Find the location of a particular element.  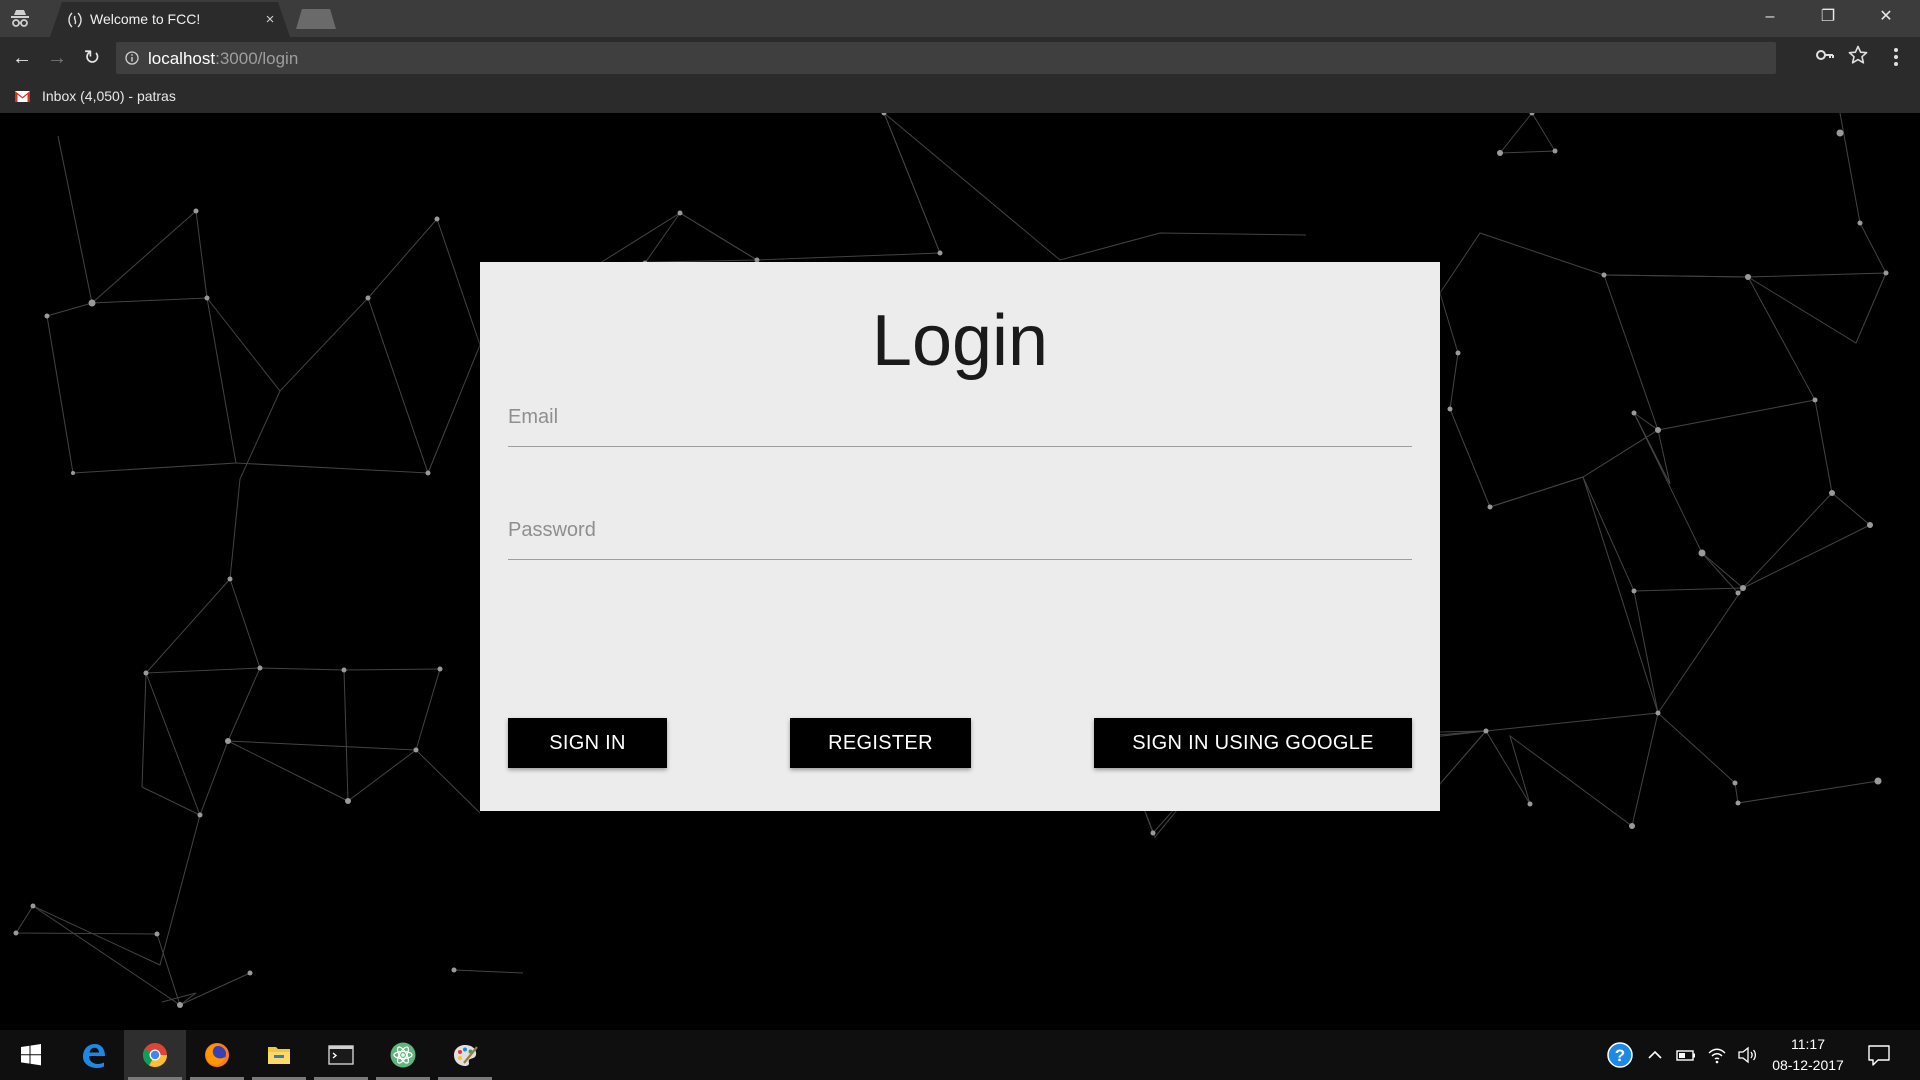

chrome-icon is located at coordinates (154, 1055).